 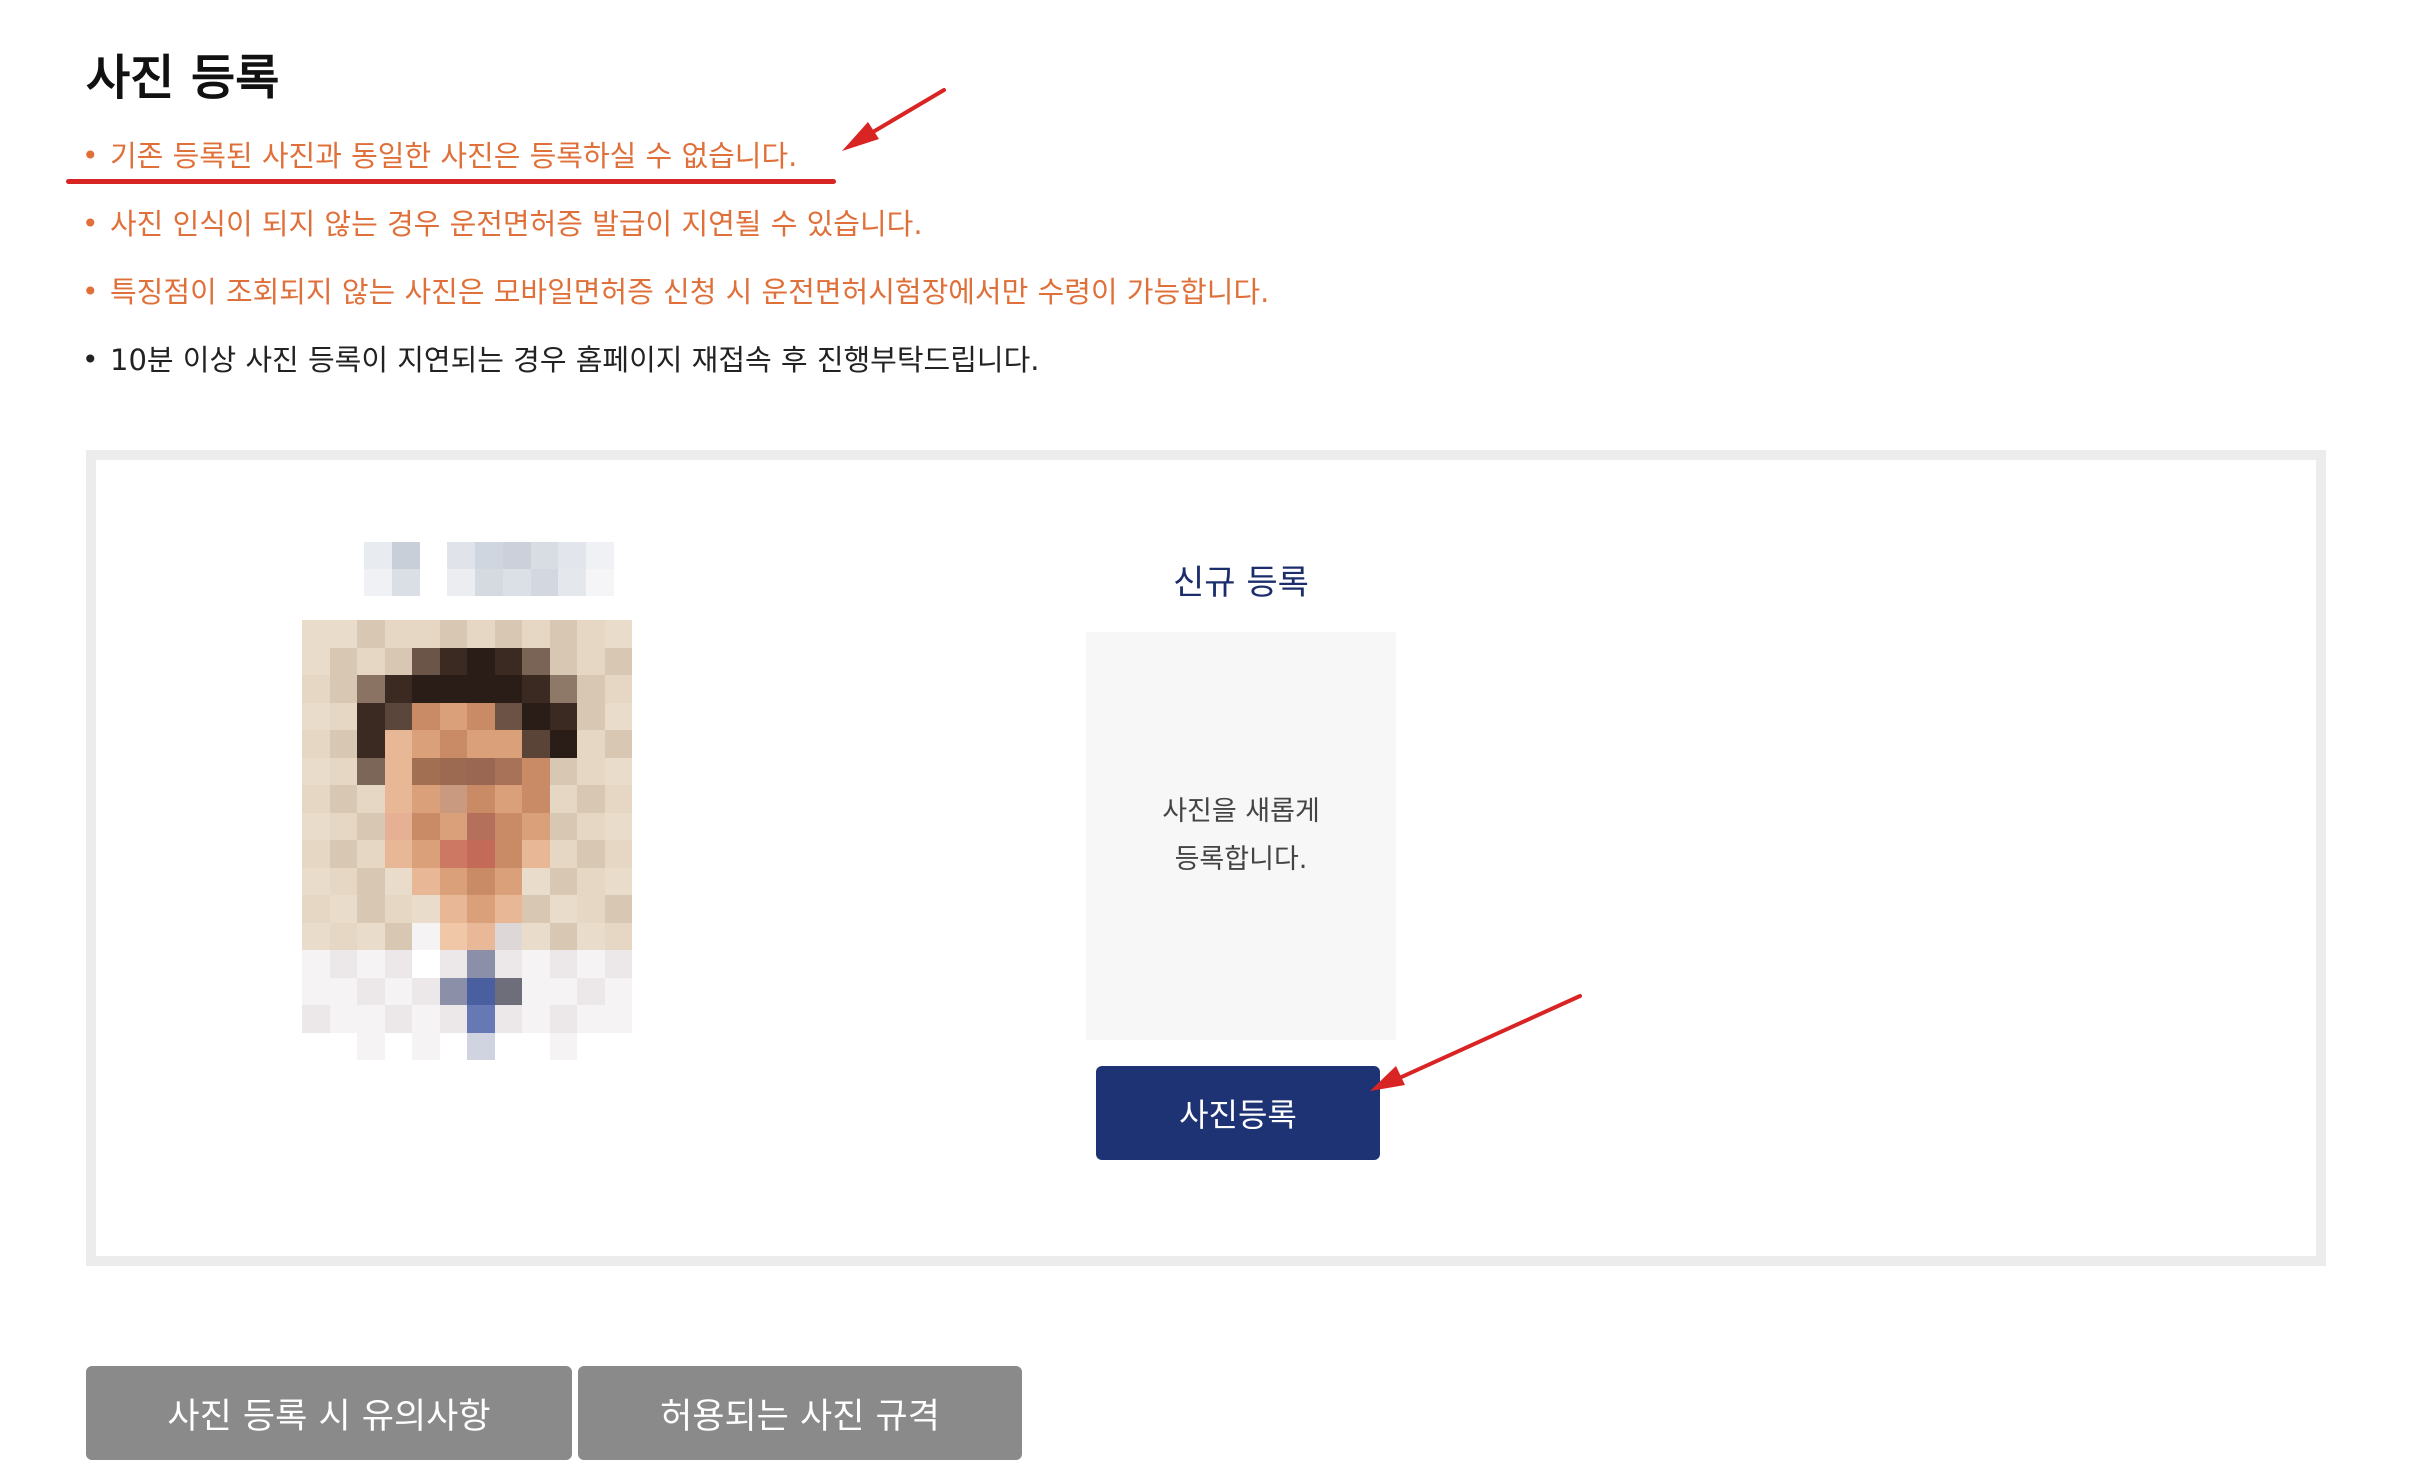 I want to click on new-photo-placeholder: 사진을 새롭게 등록합니다., so click(x=1241, y=836).